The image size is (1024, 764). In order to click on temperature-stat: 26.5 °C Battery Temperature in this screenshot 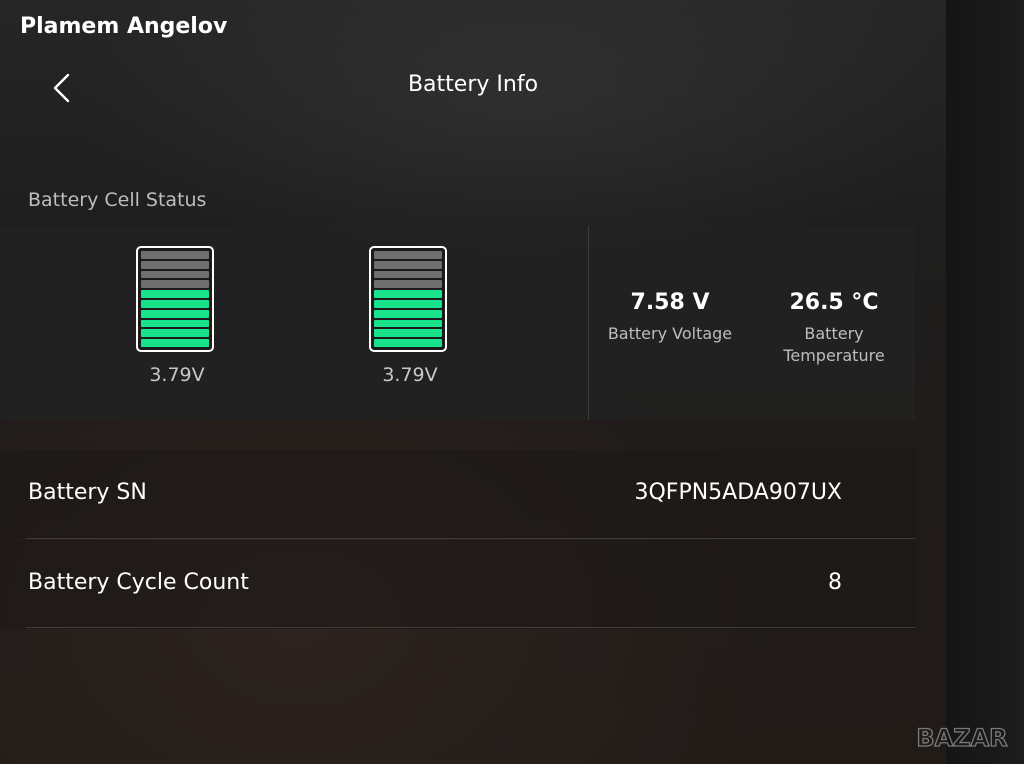, I will do `click(834, 328)`.